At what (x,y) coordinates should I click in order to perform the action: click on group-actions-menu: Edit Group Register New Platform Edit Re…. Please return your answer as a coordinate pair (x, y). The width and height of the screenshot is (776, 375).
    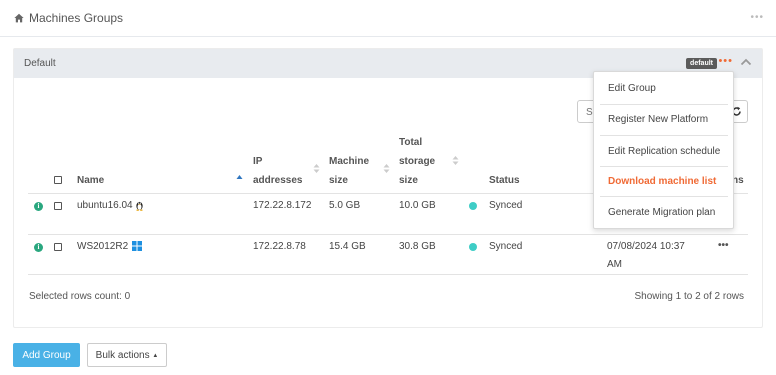
    Looking at the image, I should click on (663, 150).